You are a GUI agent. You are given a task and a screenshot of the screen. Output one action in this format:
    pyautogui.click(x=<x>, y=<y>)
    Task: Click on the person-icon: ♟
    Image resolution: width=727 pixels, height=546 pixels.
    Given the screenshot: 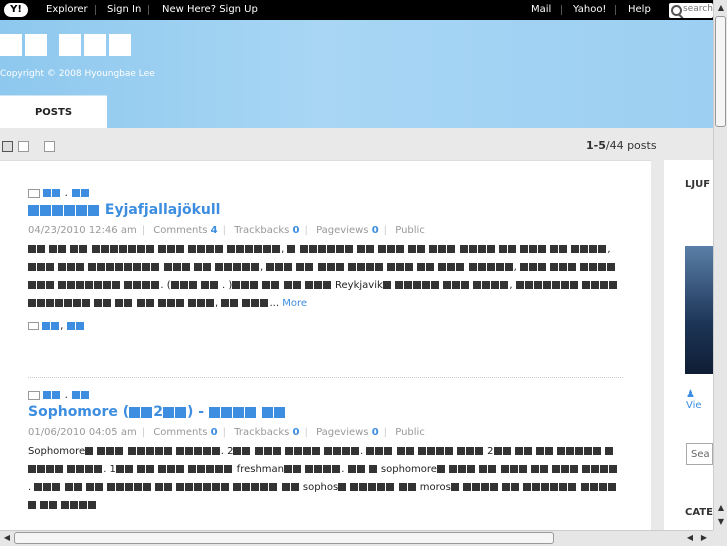 What is the action you would take?
    pyautogui.click(x=690, y=394)
    